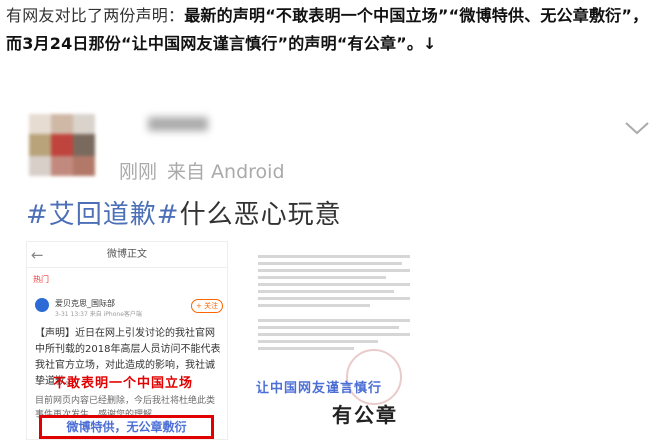 This screenshot has height=440, width=660. Describe the element at coordinates (37, 255) in the screenshot. I see `back-arrow-icon: ←` at that location.